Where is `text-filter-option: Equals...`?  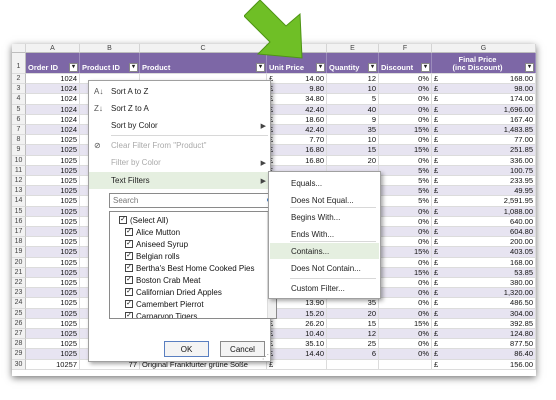 text-filter-option: Equals... is located at coordinates (324, 183).